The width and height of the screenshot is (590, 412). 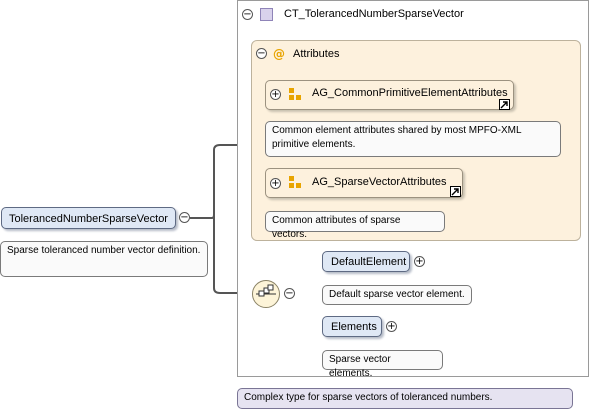 What do you see at coordinates (379, 182) in the screenshot?
I see `attribute-group-name: AG_SparseVectorAttributes` at bounding box center [379, 182].